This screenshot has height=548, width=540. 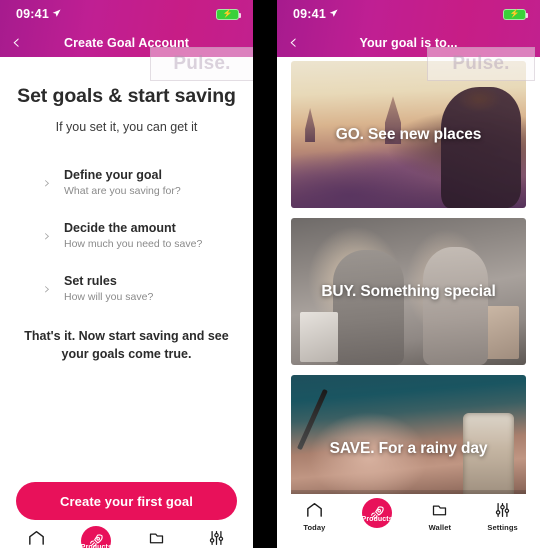 I want to click on create-first-goal-button: Create your first goal, so click(x=126, y=501).